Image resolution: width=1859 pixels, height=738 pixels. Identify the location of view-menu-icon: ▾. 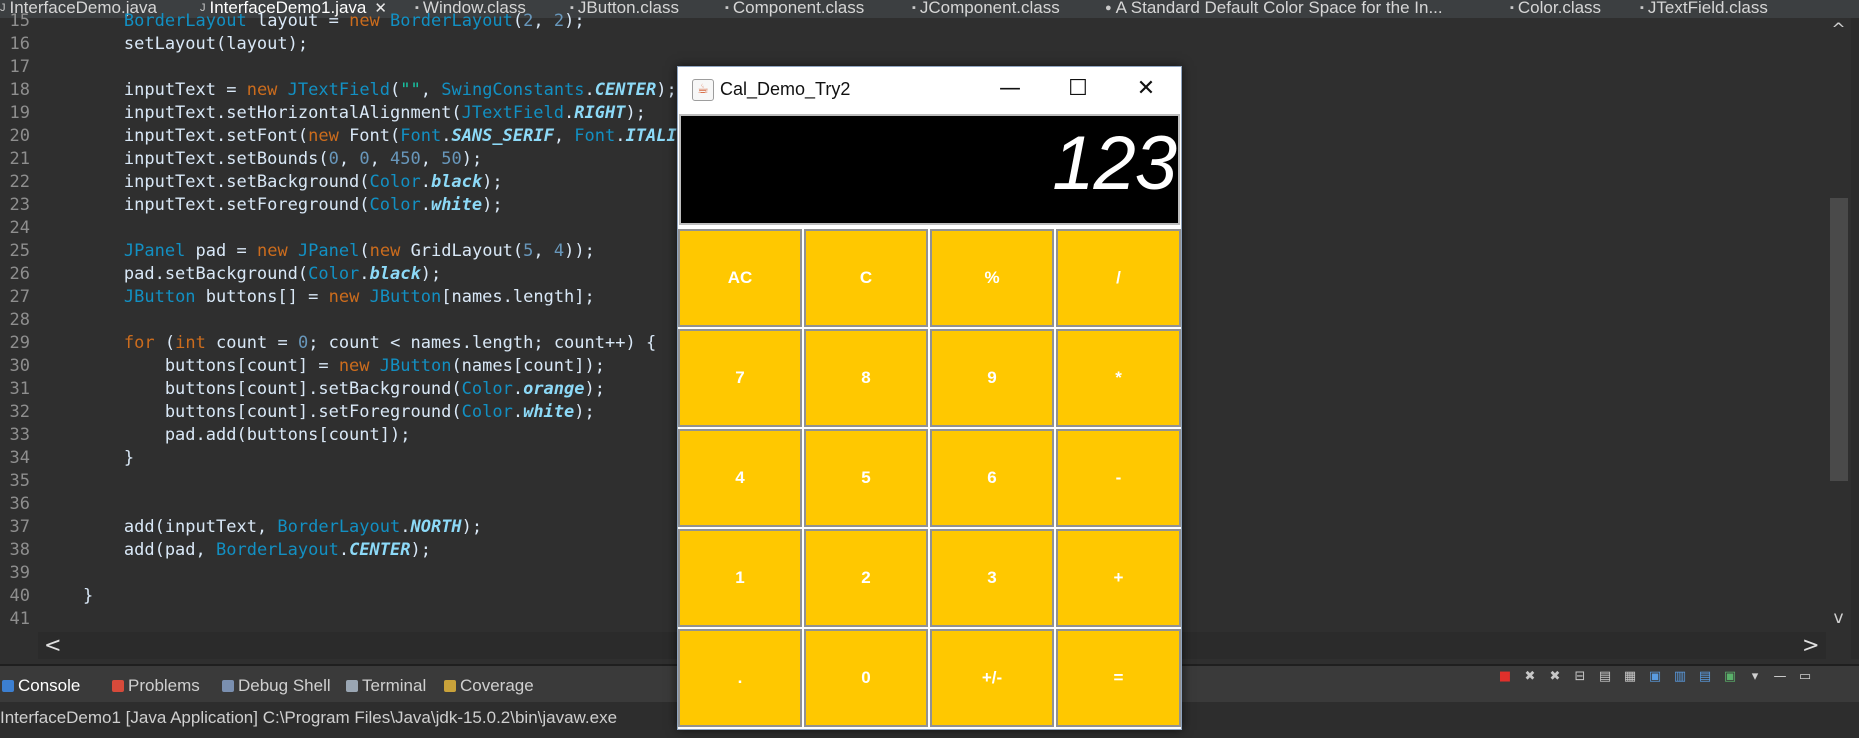
(1755, 677).